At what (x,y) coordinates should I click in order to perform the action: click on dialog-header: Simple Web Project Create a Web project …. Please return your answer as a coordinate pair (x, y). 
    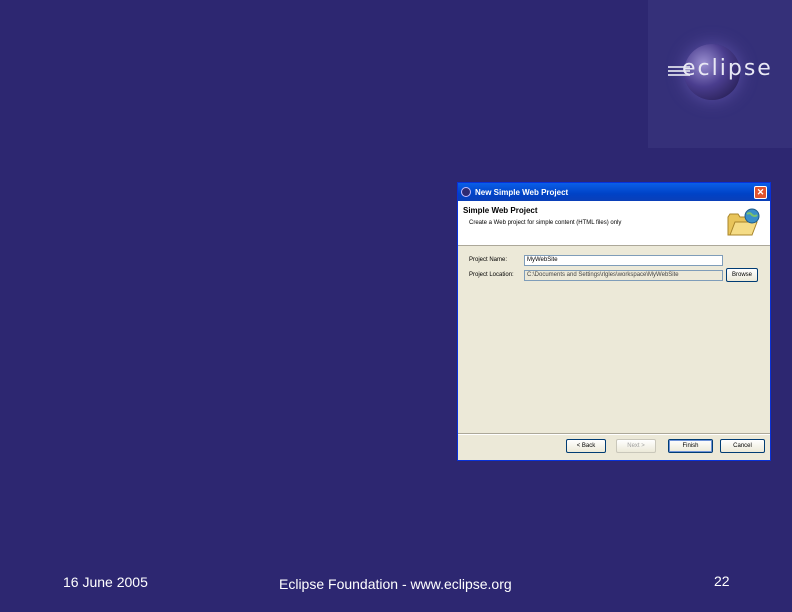
    Looking at the image, I should click on (614, 223).